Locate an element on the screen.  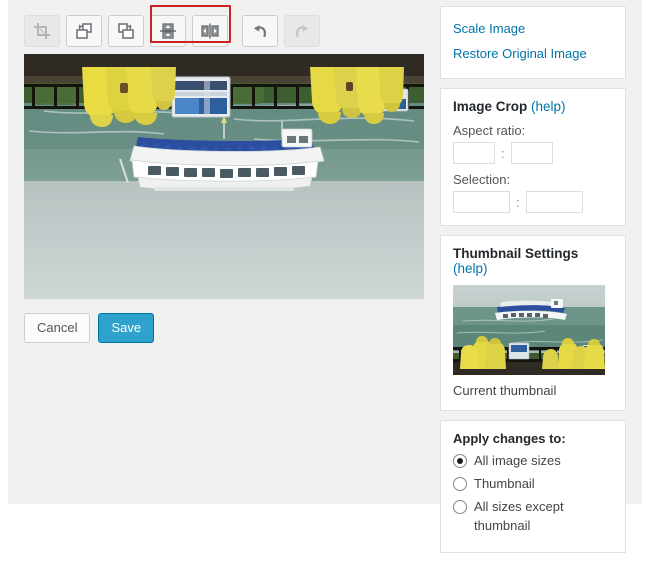
image-edit-toolbar is located at coordinates (226, 27).